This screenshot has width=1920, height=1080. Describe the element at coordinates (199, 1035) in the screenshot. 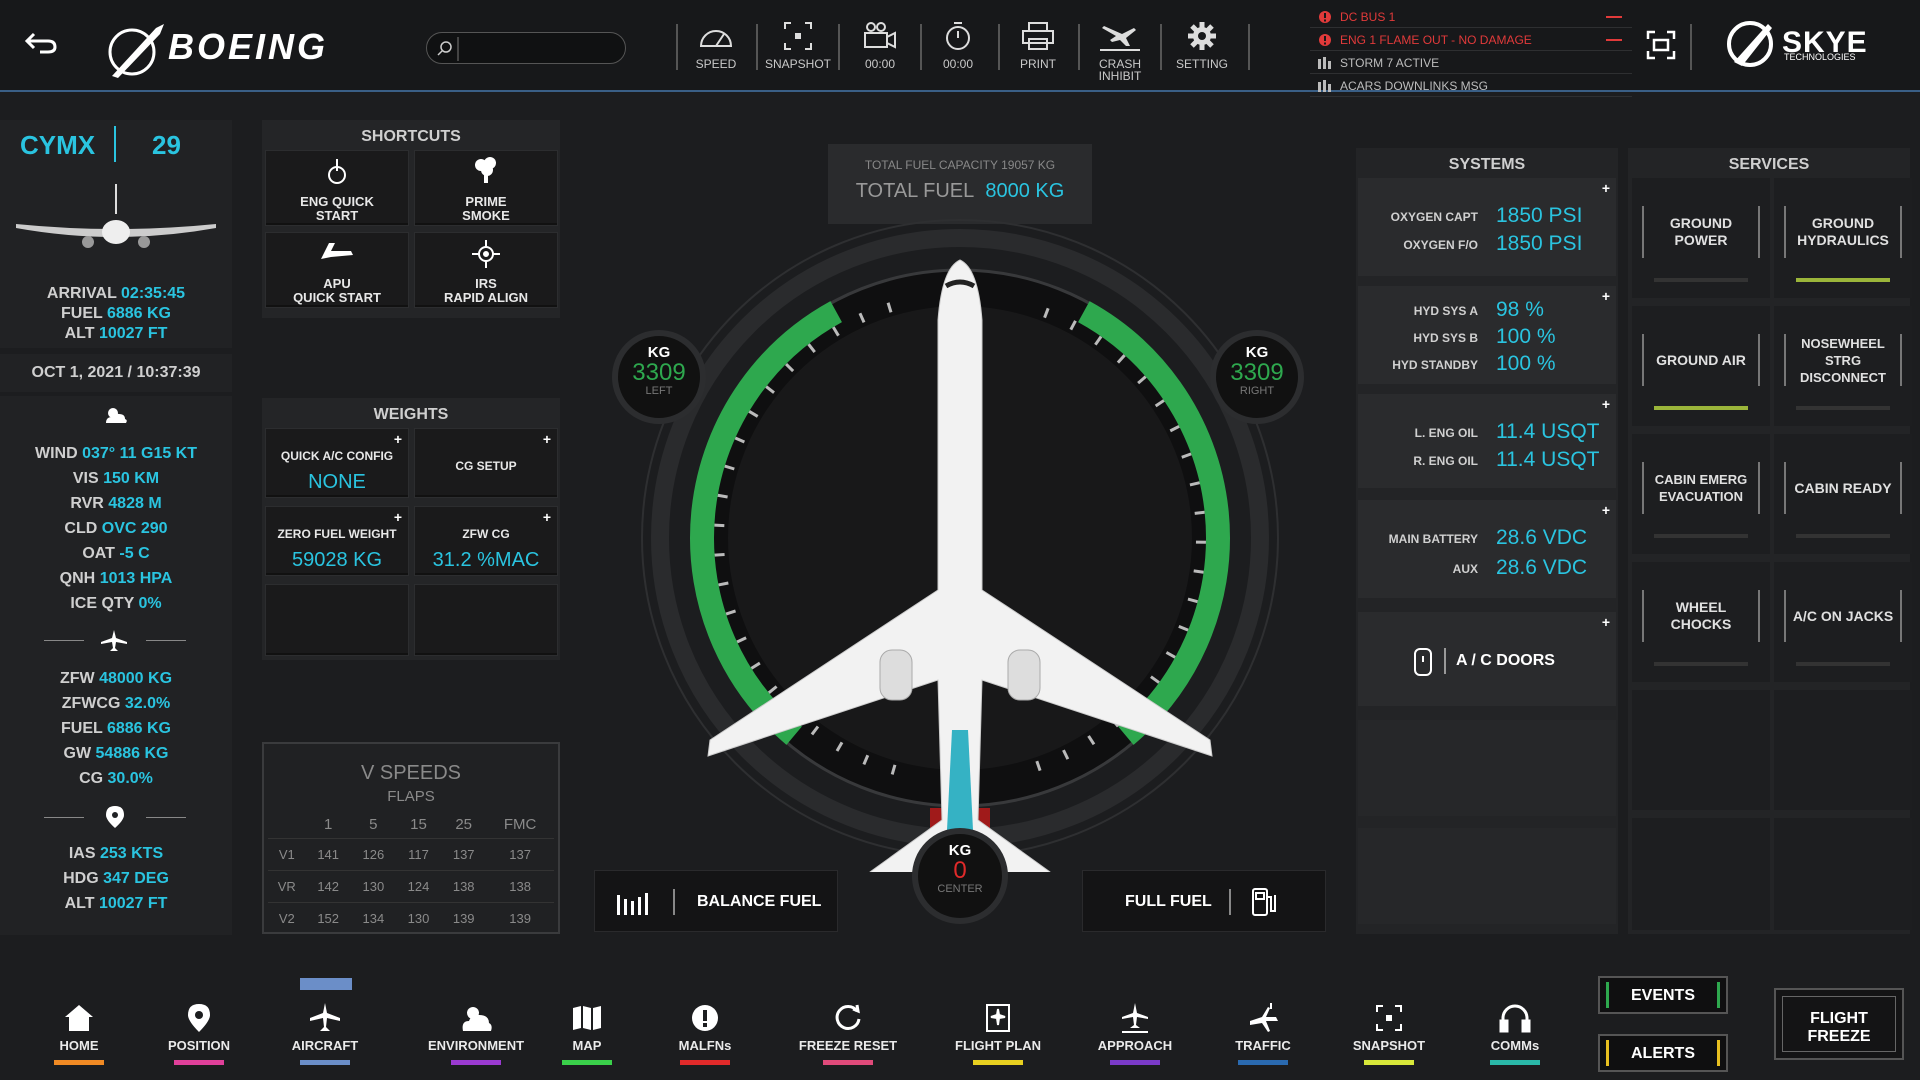

I see `nav-position: POSITION` at that location.